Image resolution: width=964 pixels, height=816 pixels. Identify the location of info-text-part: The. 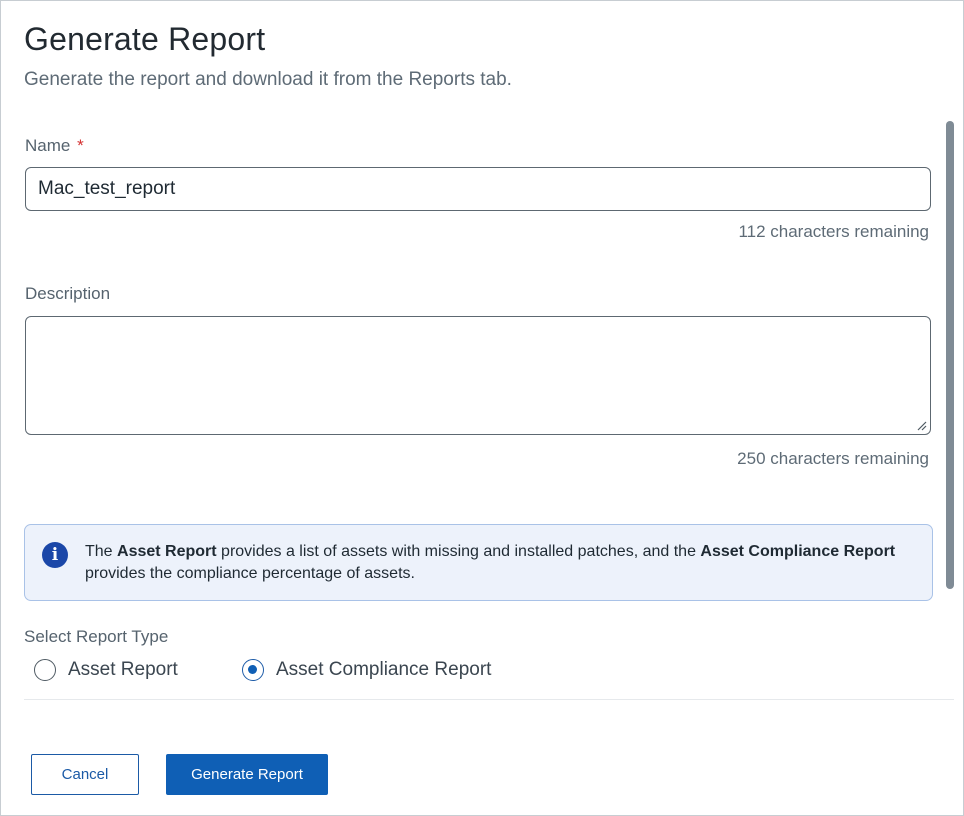
(101, 551).